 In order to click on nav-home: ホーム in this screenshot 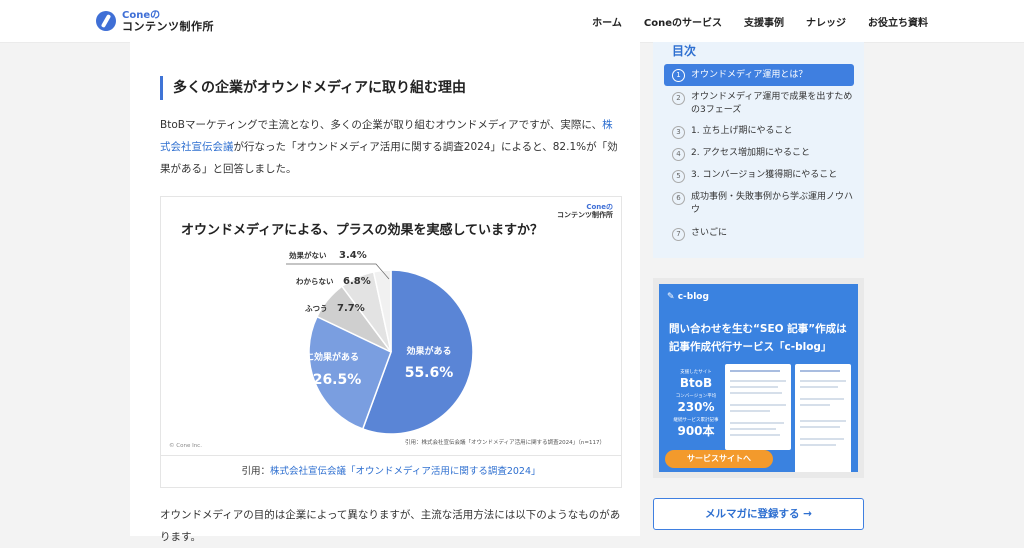, I will do `click(607, 21)`.